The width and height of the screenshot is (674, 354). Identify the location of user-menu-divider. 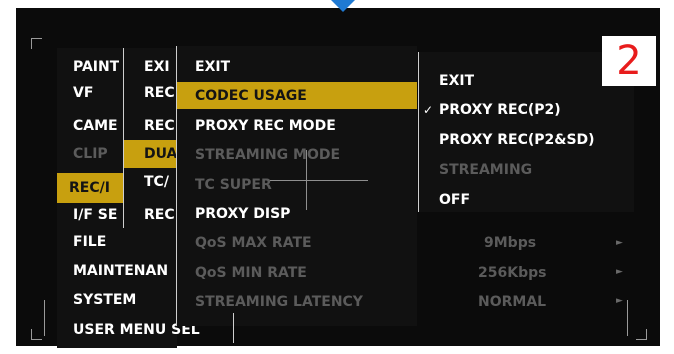
(233, 328).